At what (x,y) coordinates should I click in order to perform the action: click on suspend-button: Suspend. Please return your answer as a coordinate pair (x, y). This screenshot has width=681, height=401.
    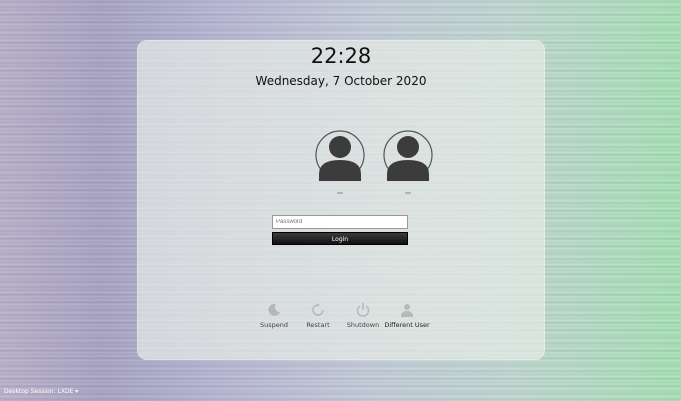
    Looking at the image, I should click on (274, 315).